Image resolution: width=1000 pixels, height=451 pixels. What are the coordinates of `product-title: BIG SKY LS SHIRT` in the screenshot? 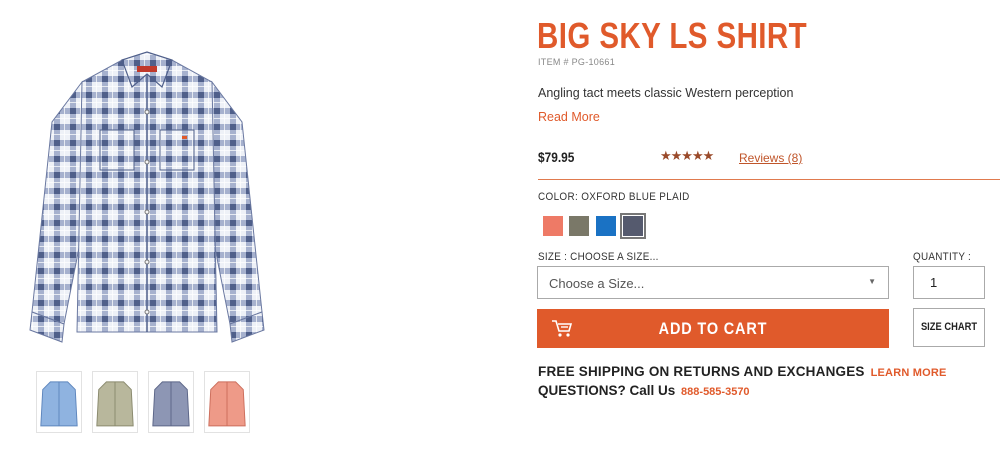 It's located at (672, 35).